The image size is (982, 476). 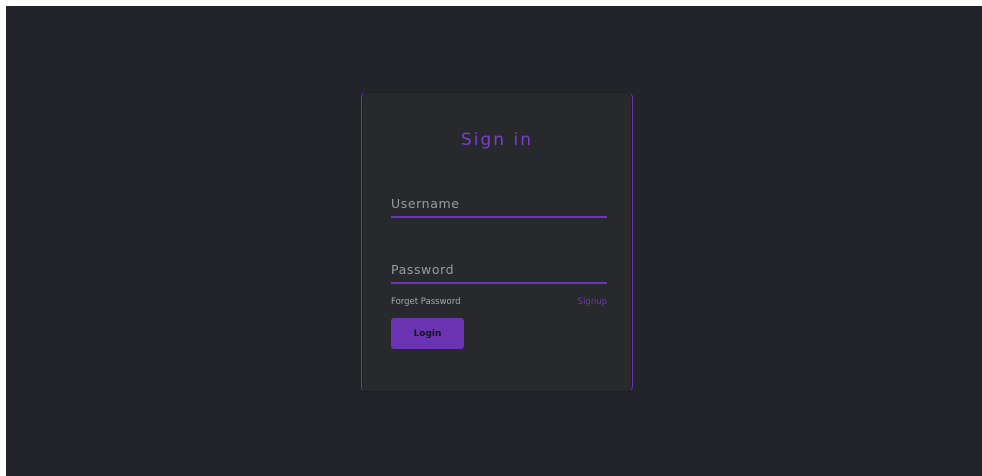 What do you see at coordinates (423, 269) in the screenshot?
I see `password-placeholder: Password` at bounding box center [423, 269].